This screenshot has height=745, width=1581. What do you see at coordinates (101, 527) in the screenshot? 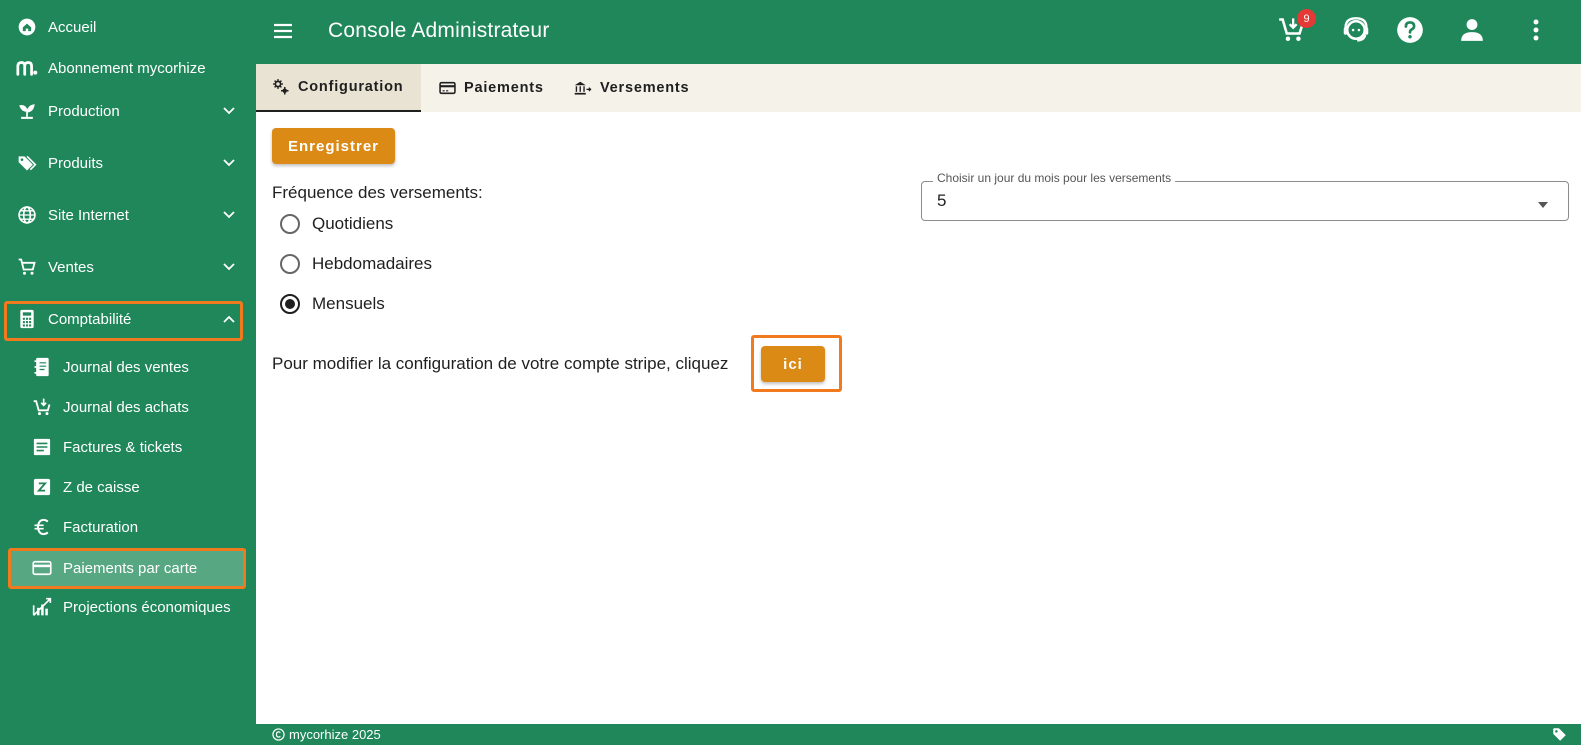
I see `sidebar-subitem-label: Facturation` at bounding box center [101, 527].